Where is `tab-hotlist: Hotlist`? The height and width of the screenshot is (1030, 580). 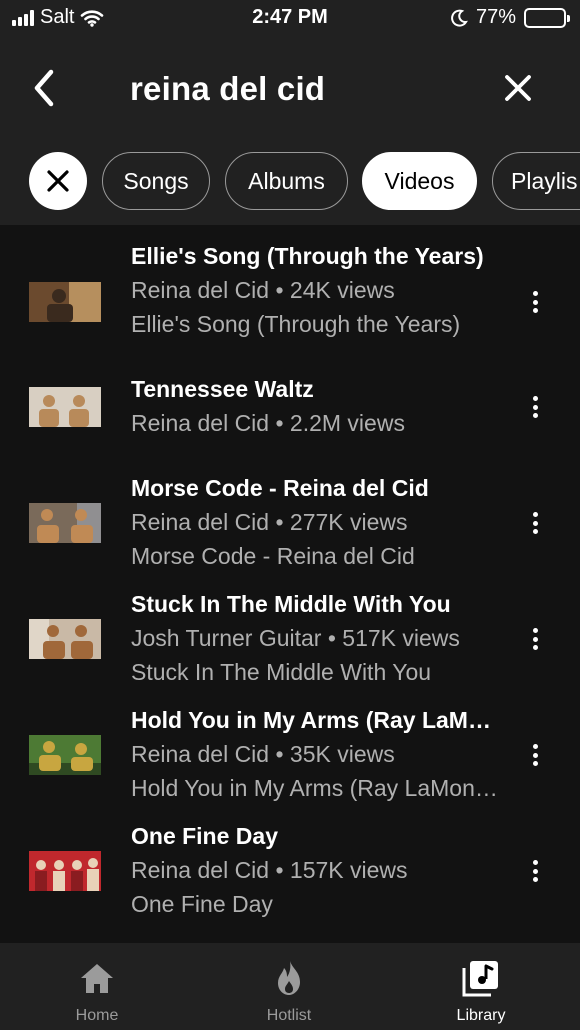
tab-hotlist: Hotlist is located at coordinates (289, 986).